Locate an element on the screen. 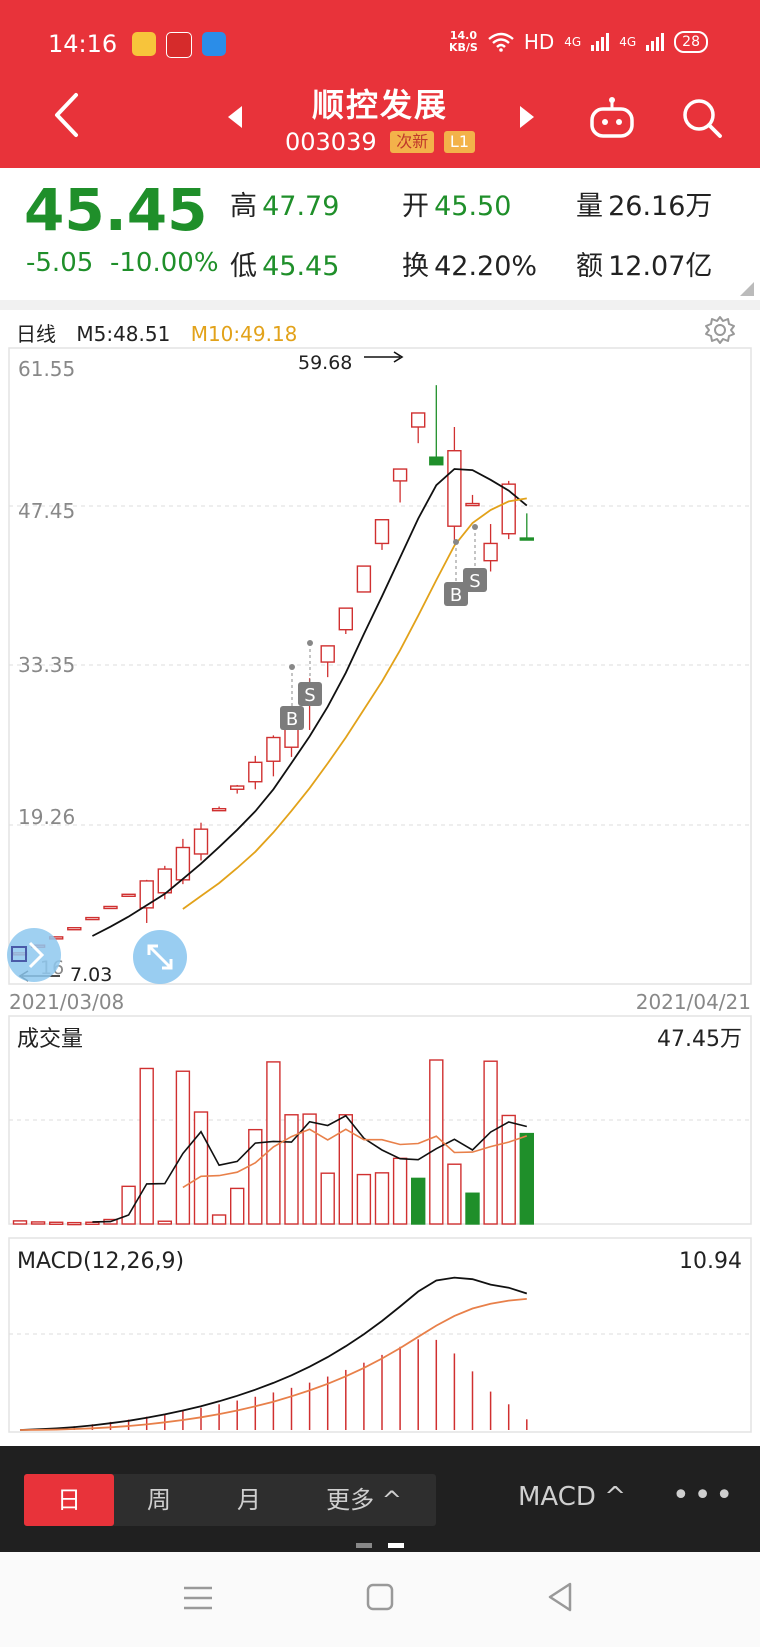  period-tabs: 日 周 月 更多 ^ is located at coordinates (230, 1500).